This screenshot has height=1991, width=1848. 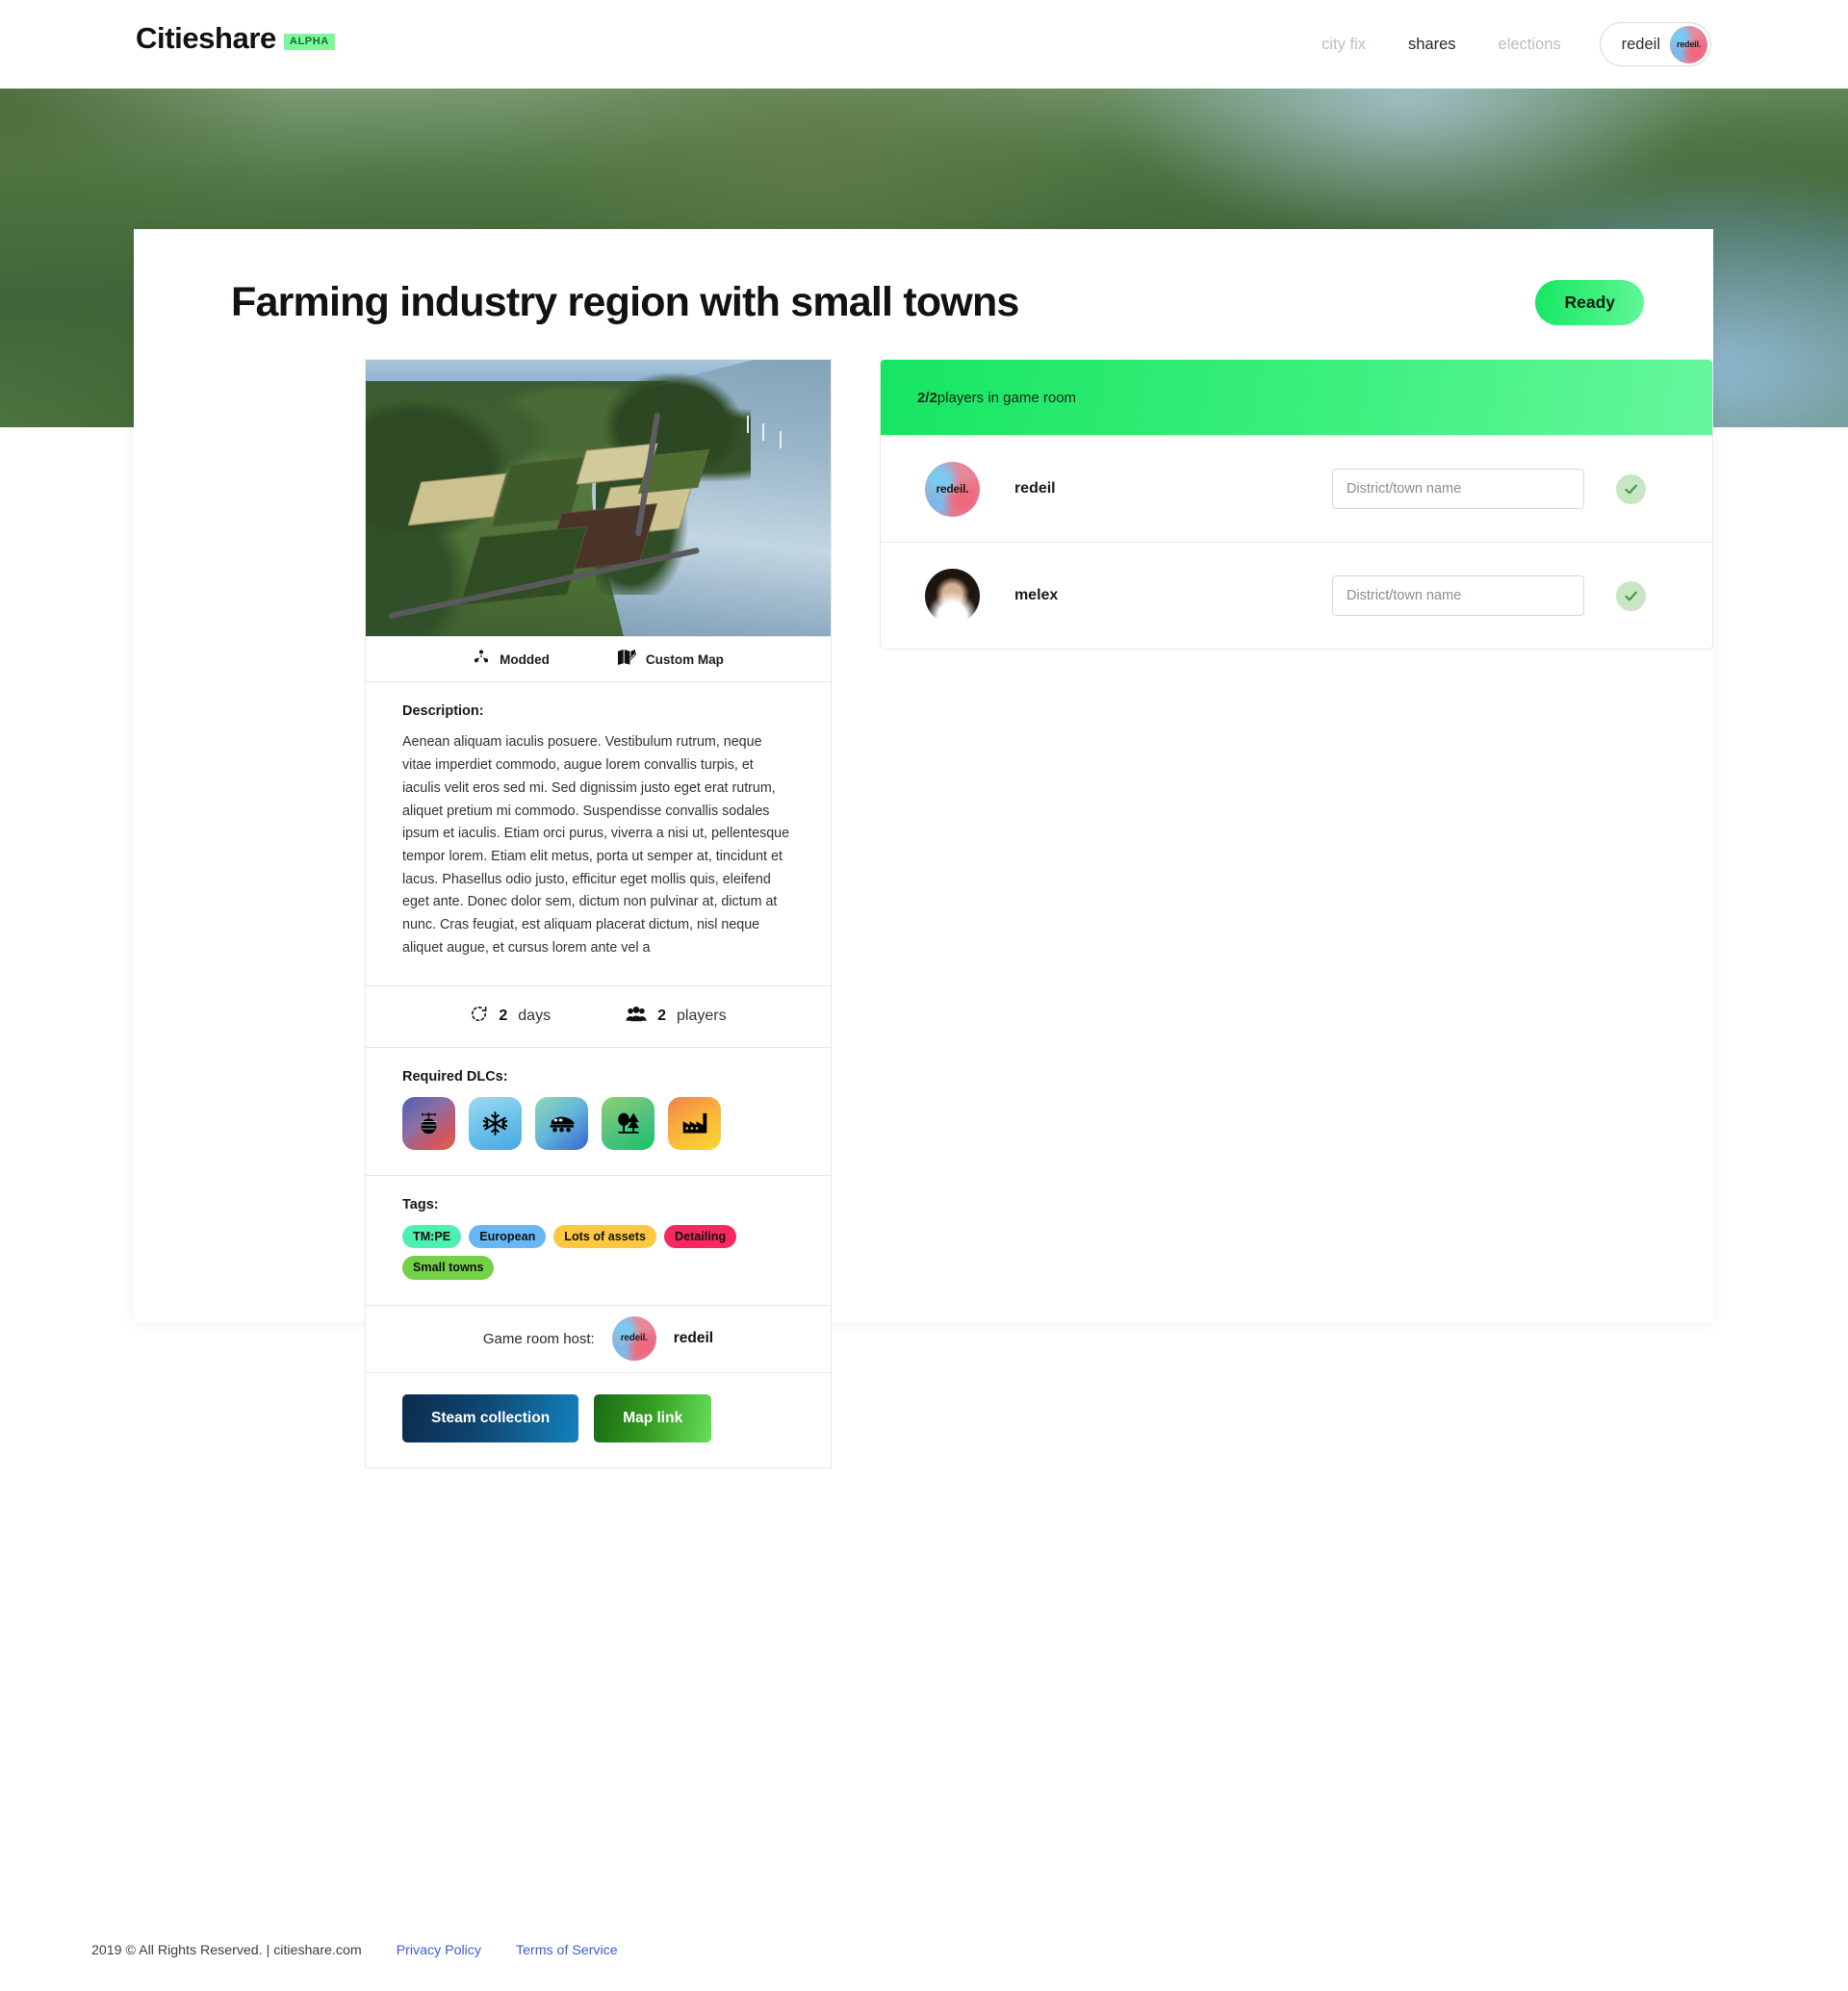 I want to click on player-name: redeil, so click(x=1035, y=489).